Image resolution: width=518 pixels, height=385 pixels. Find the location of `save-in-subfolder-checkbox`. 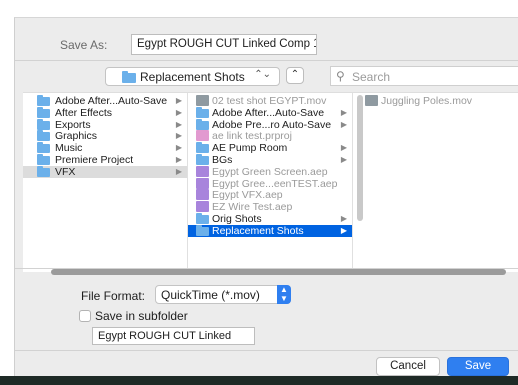

save-in-subfolder-checkbox is located at coordinates (85, 316).